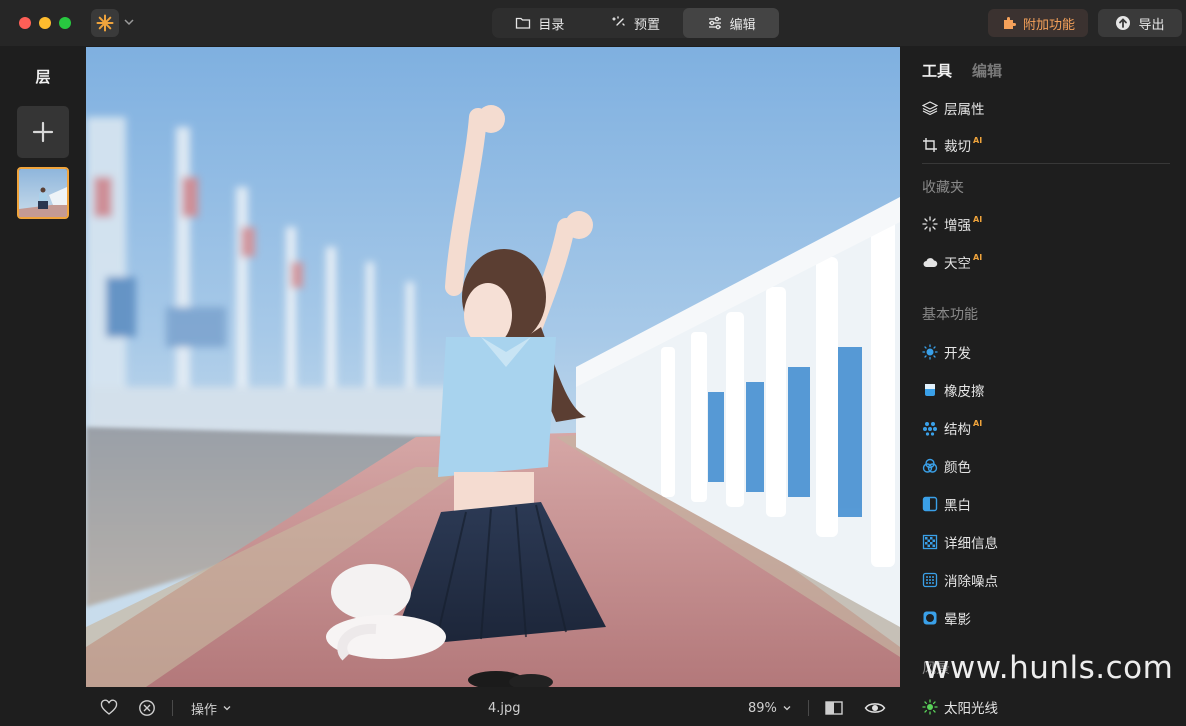  I want to click on tab-presets: 预置, so click(636, 23).